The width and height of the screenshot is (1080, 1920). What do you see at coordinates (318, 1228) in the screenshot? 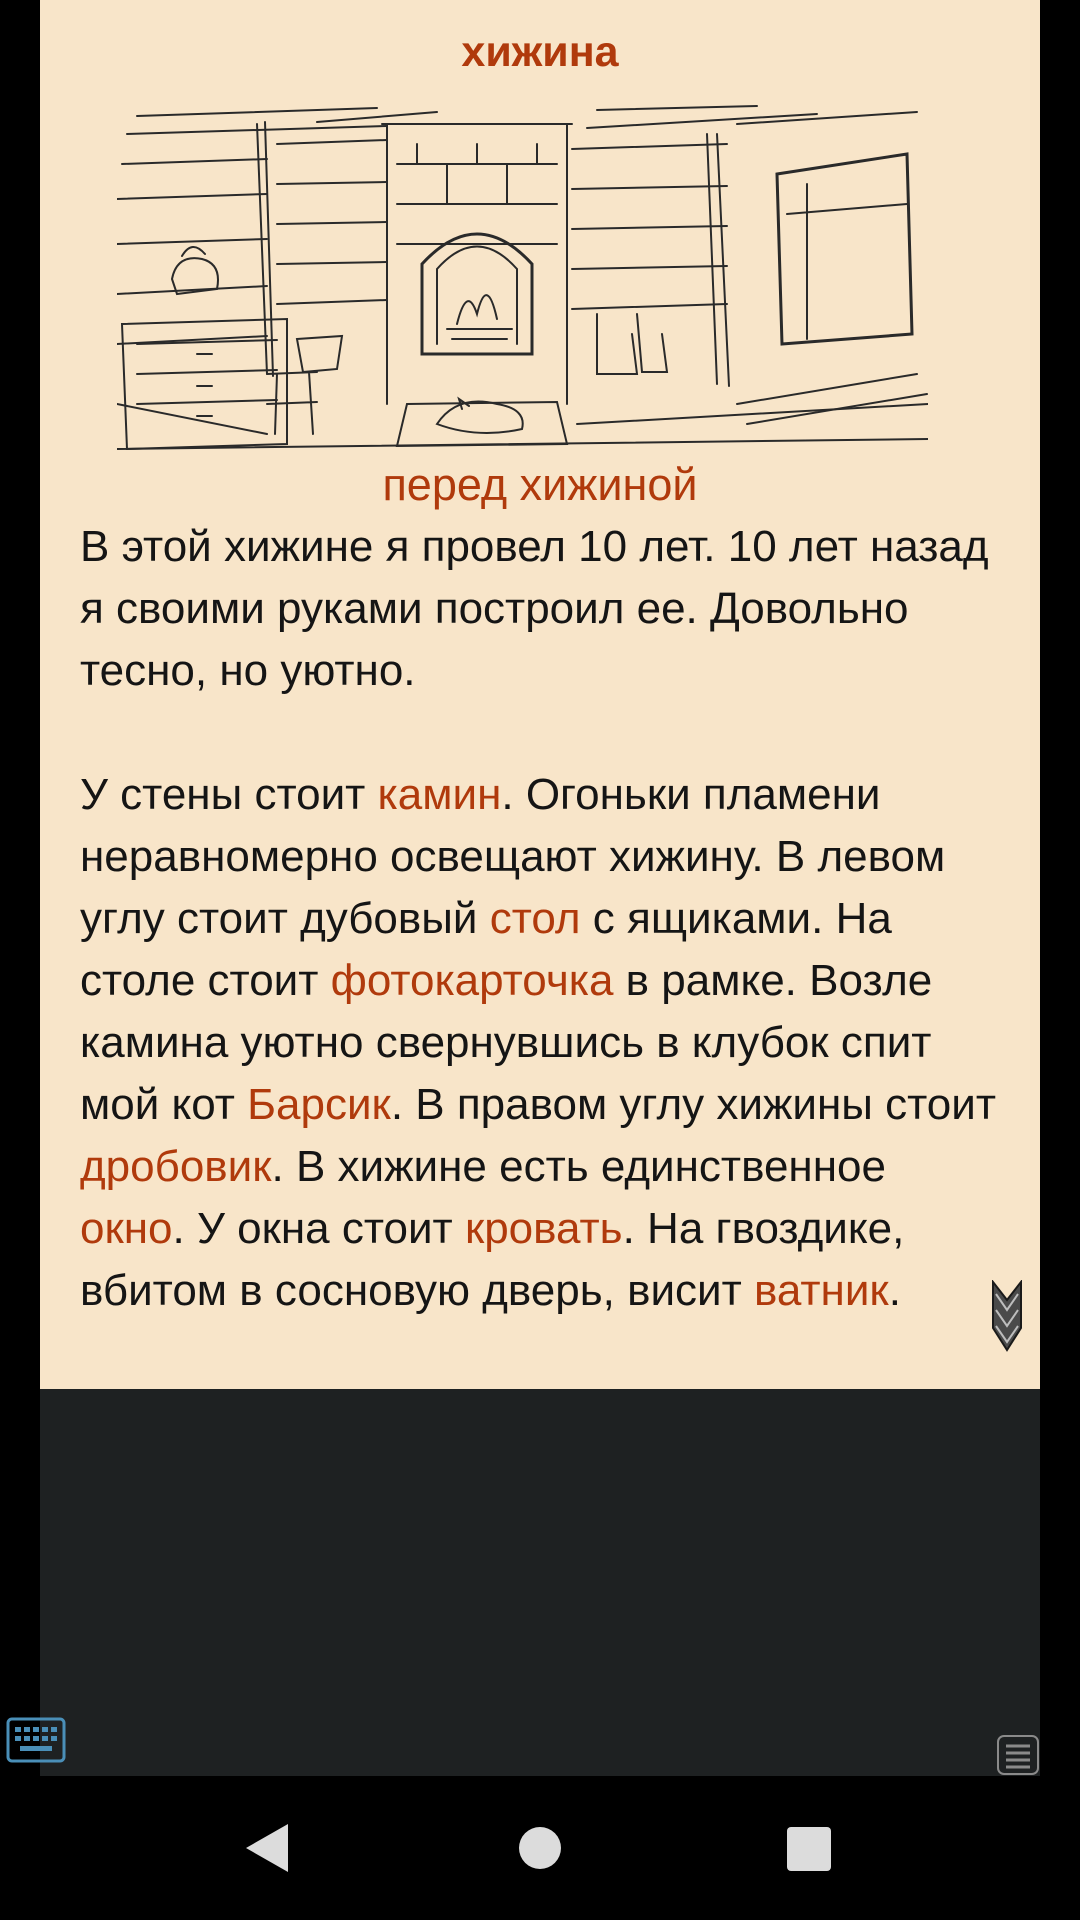
I see `story-text-segment: . У окна стоит` at bounding box center [318, 1228].